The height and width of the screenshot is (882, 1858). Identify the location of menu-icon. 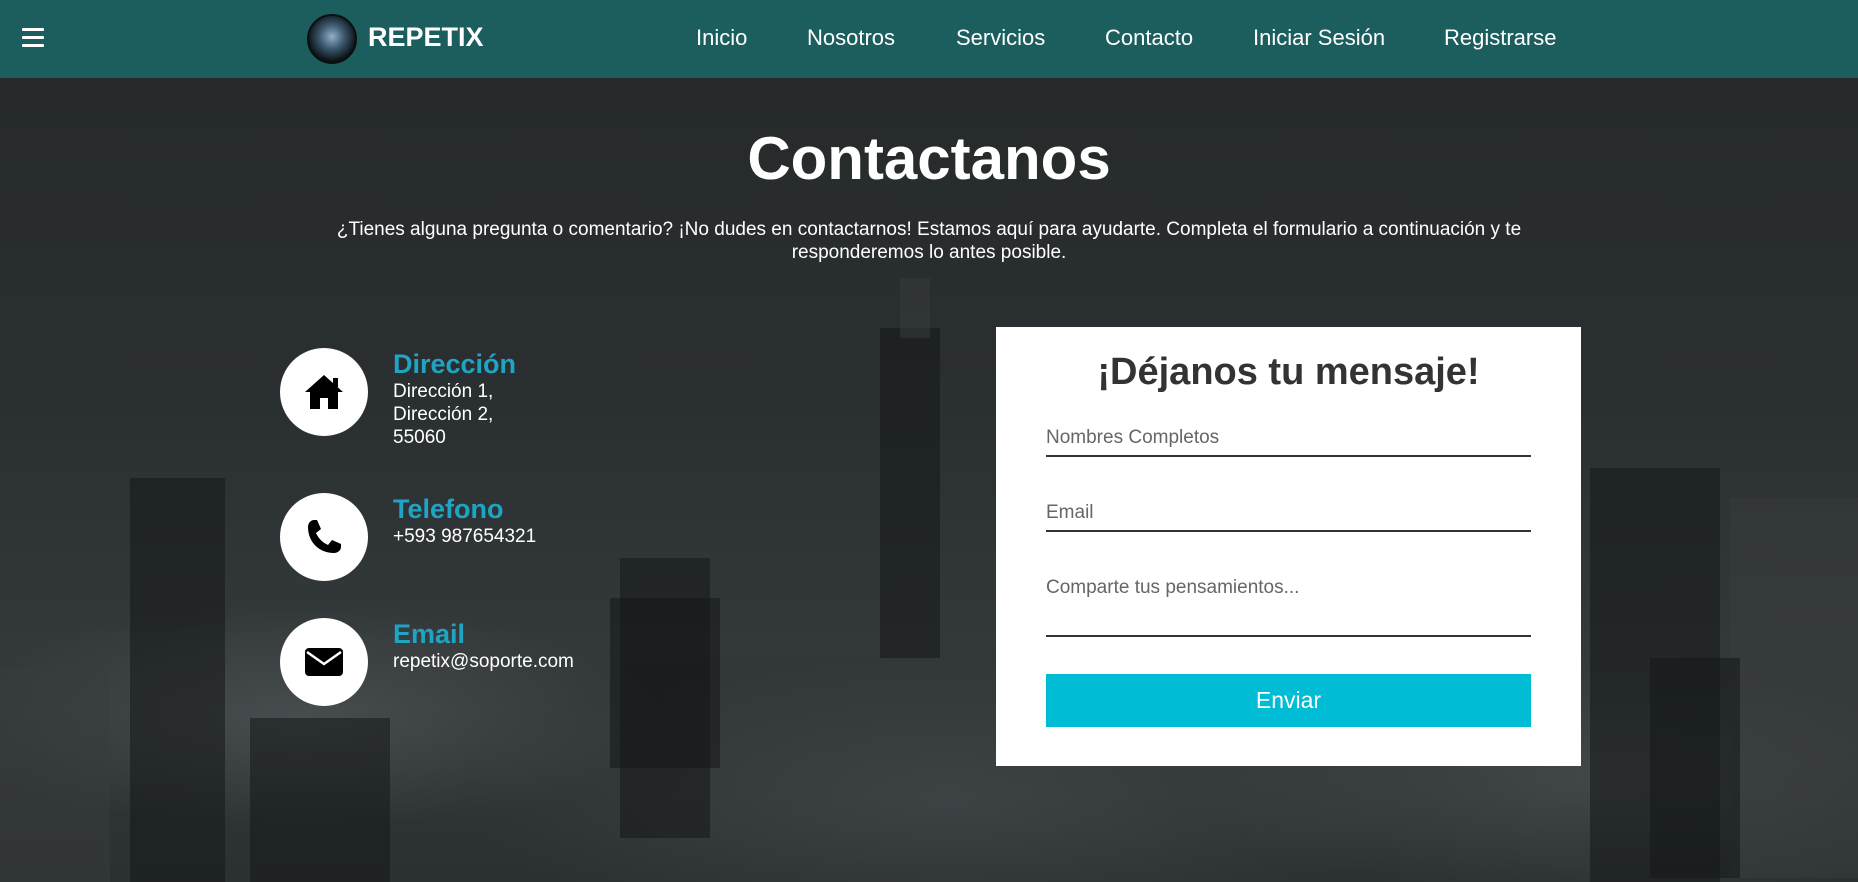
(33, 38).